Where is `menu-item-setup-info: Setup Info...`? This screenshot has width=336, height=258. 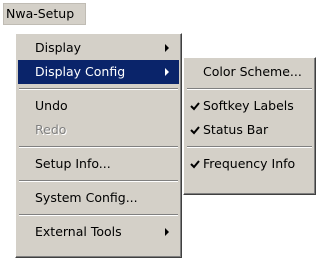 menu-item-setup-info: Setup Info... is located at coordinates (98, 164).